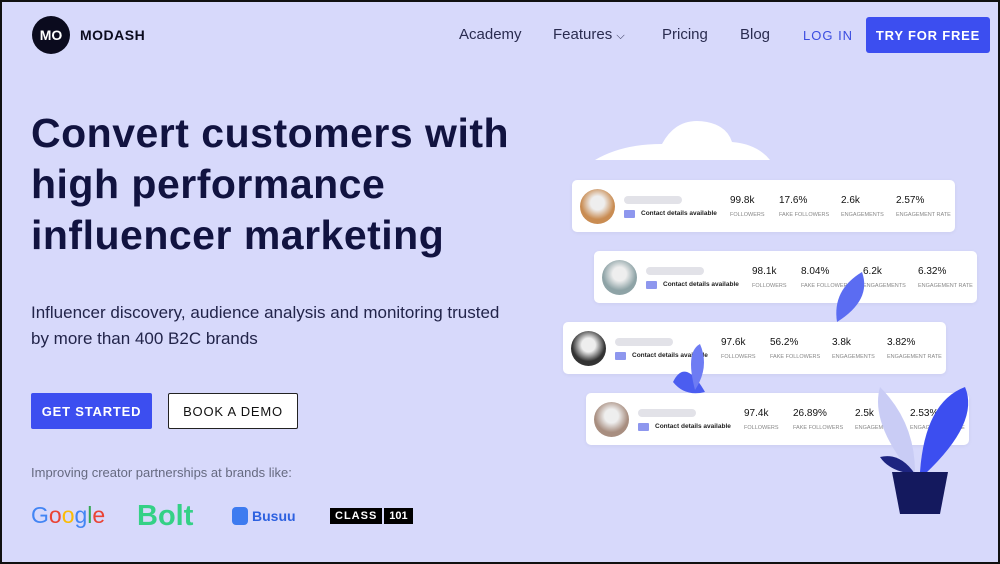 The height and width of the screenshot is (564, 1000). What do you see at coordinates (901, 342) in the screenshot?
I see `stat-value: 3.82%` at bounding box center [901, 342].